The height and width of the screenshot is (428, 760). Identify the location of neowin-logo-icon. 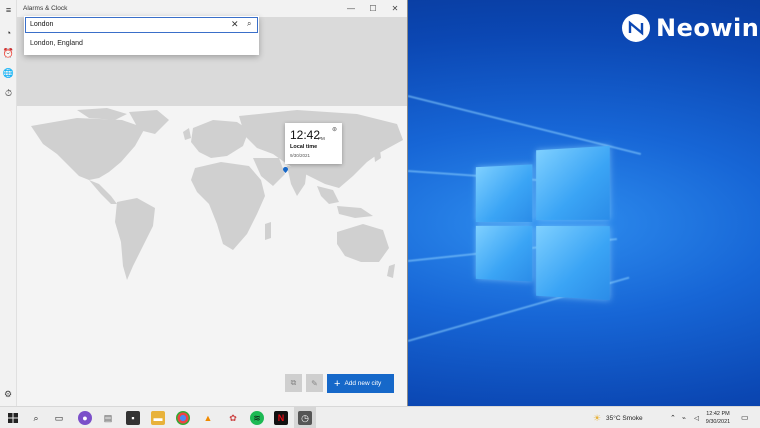
(636, 28).